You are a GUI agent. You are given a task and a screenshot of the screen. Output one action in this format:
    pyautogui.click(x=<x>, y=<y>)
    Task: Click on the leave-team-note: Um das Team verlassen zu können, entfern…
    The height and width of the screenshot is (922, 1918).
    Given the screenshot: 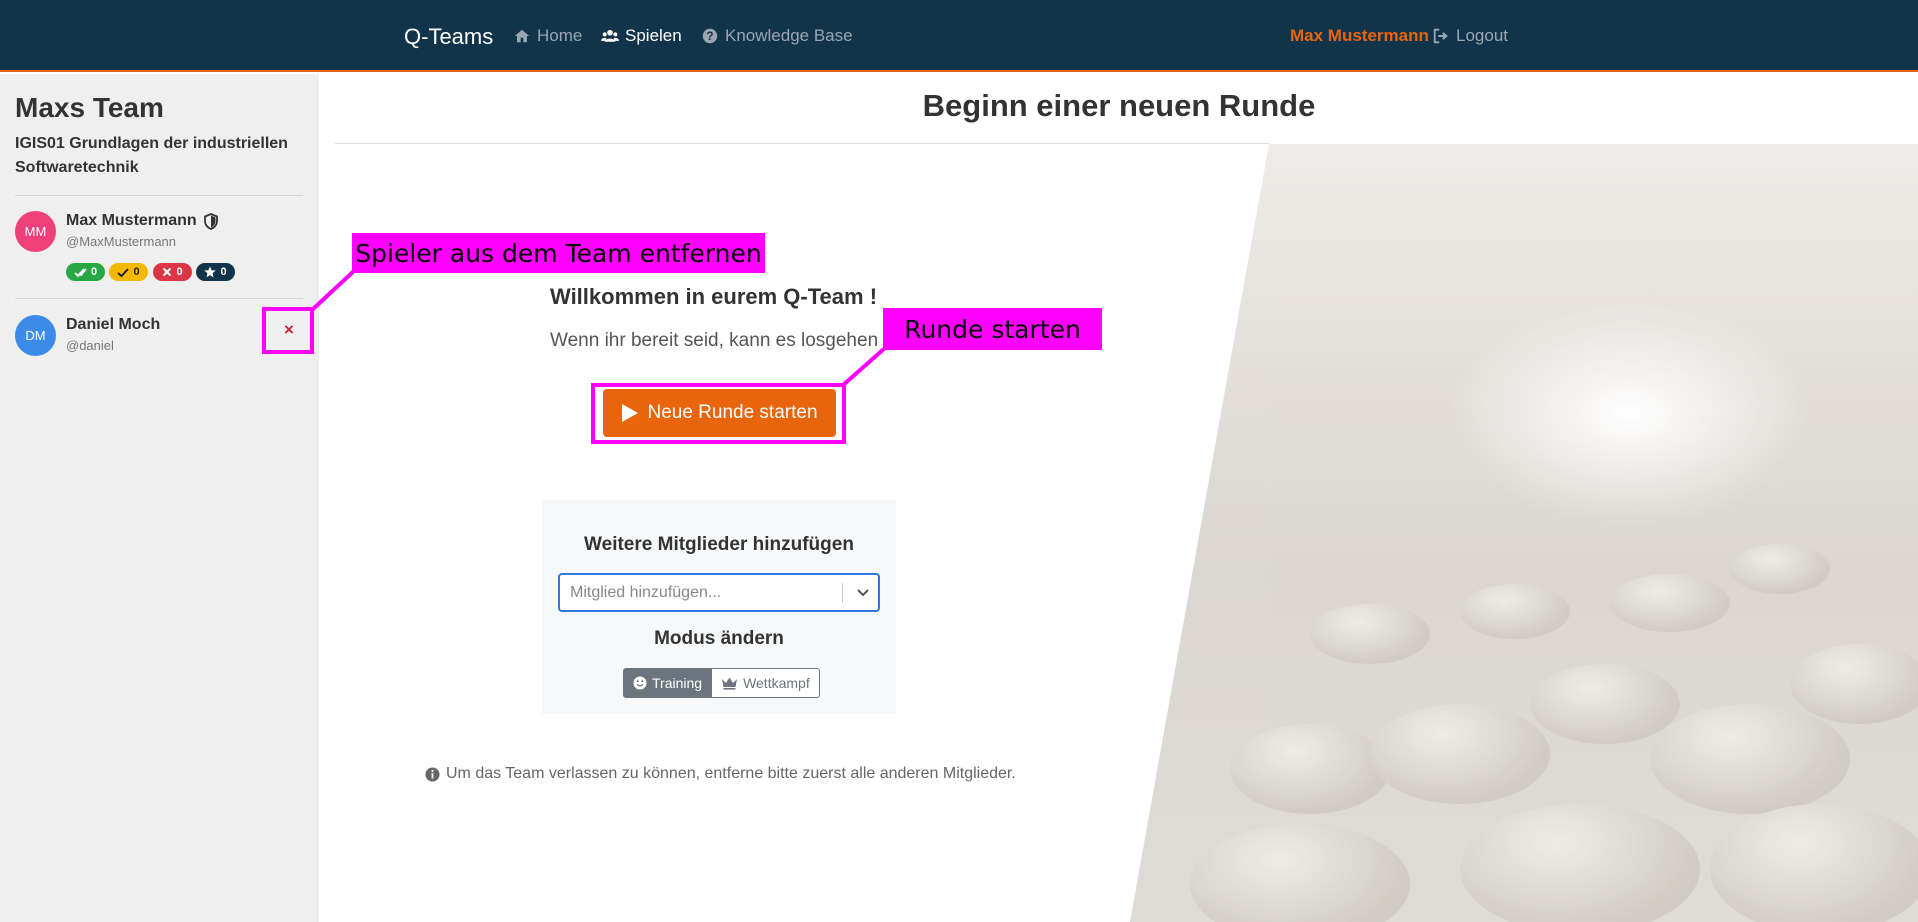 What is the action you would take?
    pyautogui.click(x=720, y=774)
    